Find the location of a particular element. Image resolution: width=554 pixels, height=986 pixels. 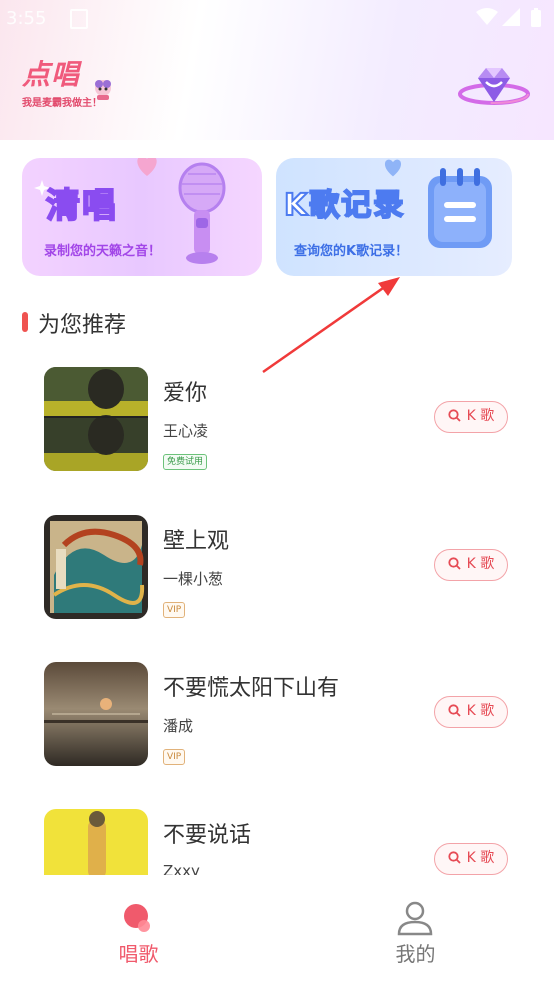

notebook-icon is located at coordinates (460, 208).